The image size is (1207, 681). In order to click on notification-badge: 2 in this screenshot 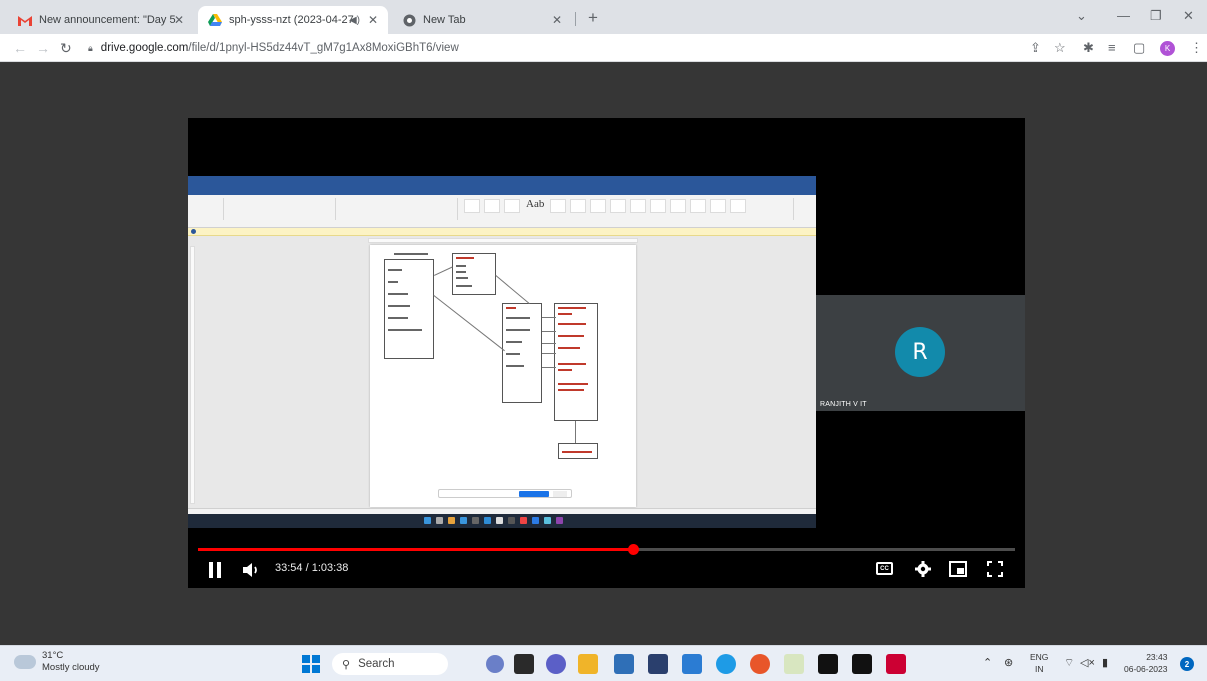, I will do `click(1187, 664)`.